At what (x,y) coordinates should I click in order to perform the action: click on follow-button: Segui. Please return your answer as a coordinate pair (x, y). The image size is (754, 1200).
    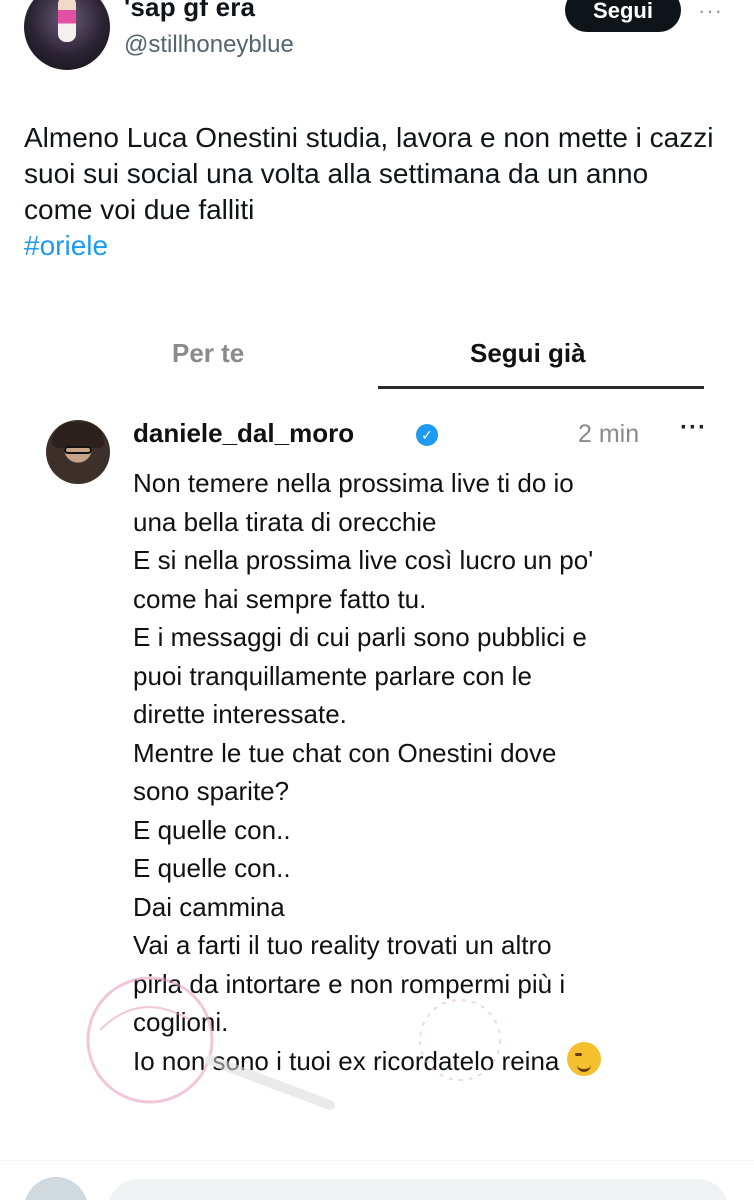
    Looking at the image, I should click on (623, 16).